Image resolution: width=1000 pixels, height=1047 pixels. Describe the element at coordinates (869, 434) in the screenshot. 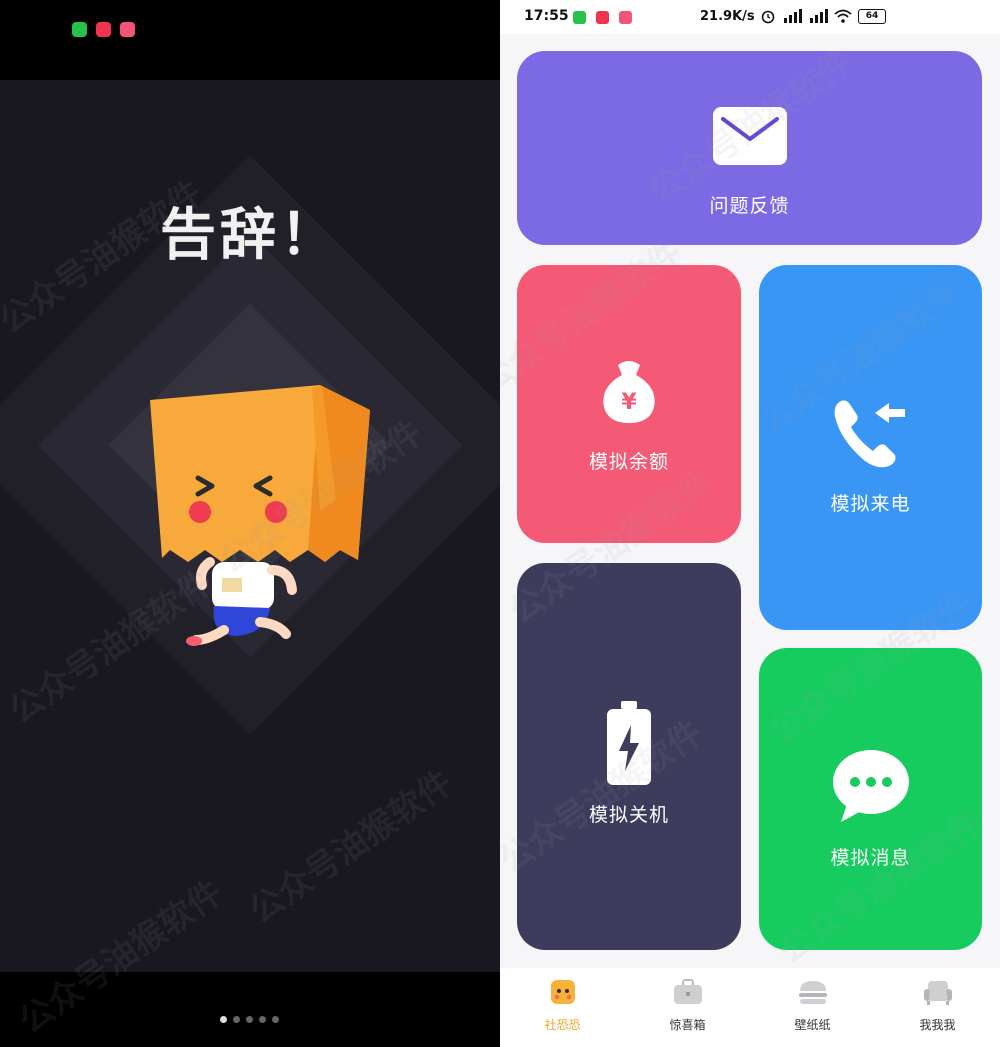

I see `incoming-call-icon` at that location.